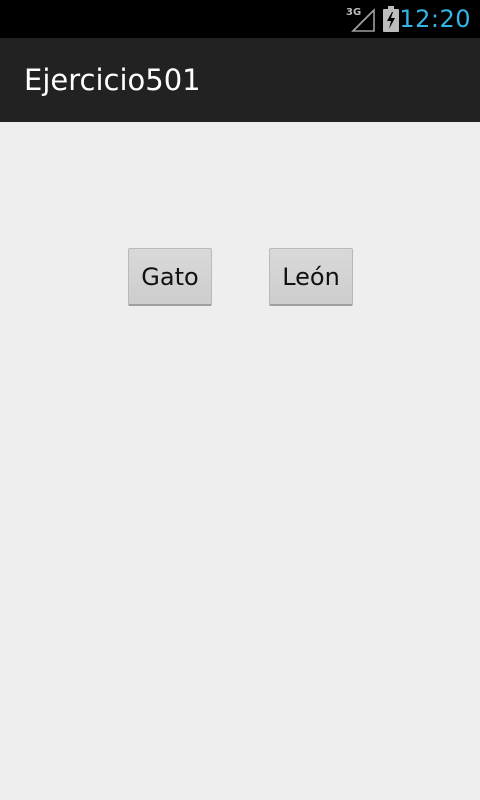 The width and height of the screenshot is (480, 800). What do you see at coordinates (435, 19) in the screenshot?
I see `status-clock: 12:20` at bounding box center [435, 19].